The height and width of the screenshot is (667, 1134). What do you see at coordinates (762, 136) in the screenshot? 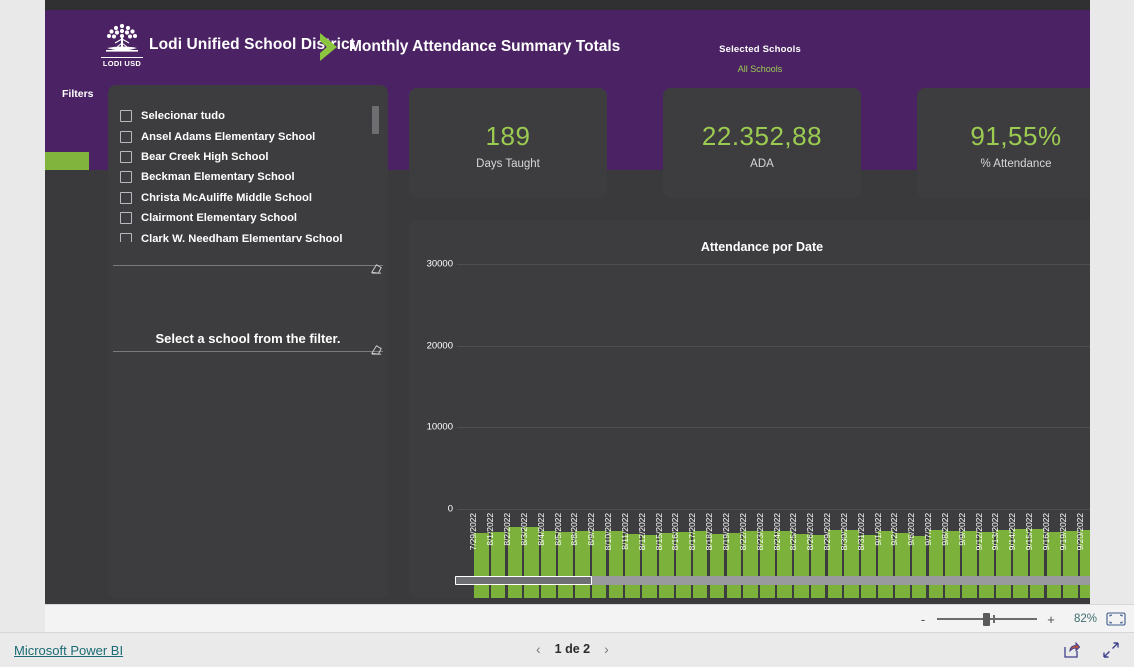
I see `kpi-value-ada: 22.352,88` at bounding box center [762, 136].